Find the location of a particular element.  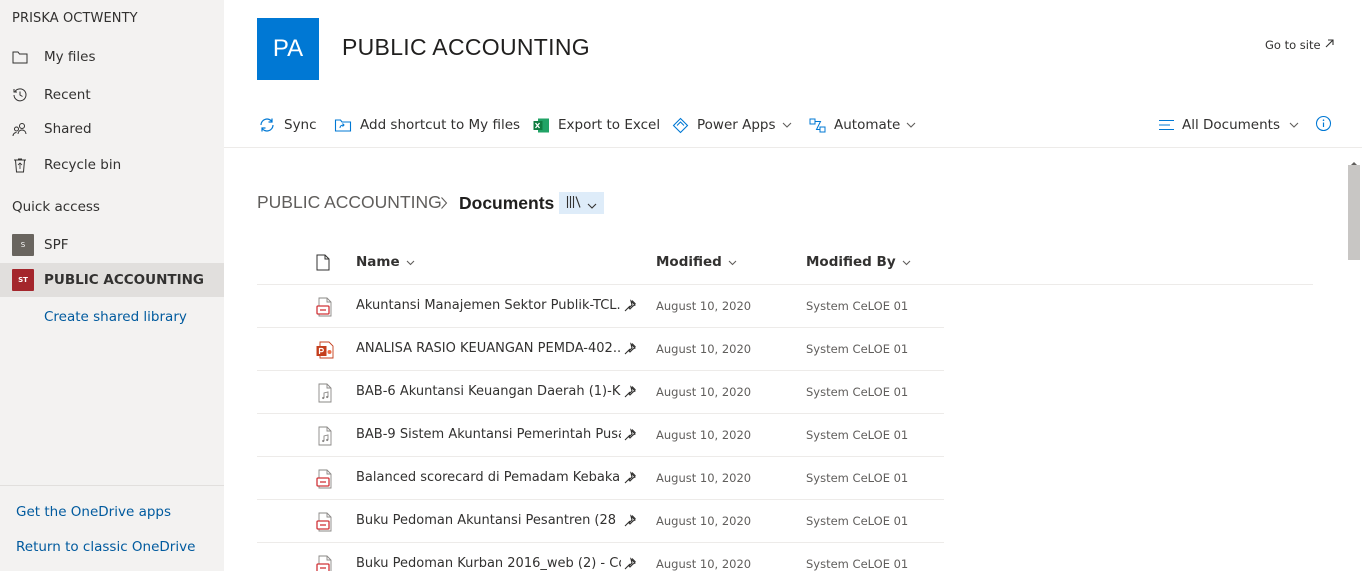

sync-icon is located at coordinates (267, 125).